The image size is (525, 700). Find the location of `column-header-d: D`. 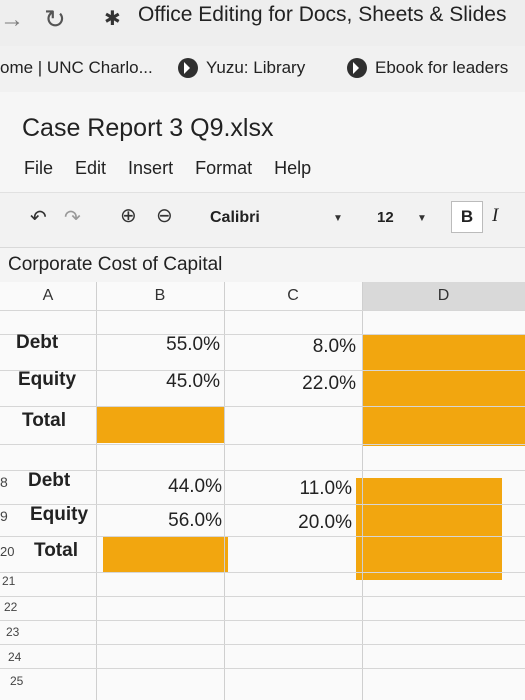

column-header-d: D is located at coordinates (443, 296).